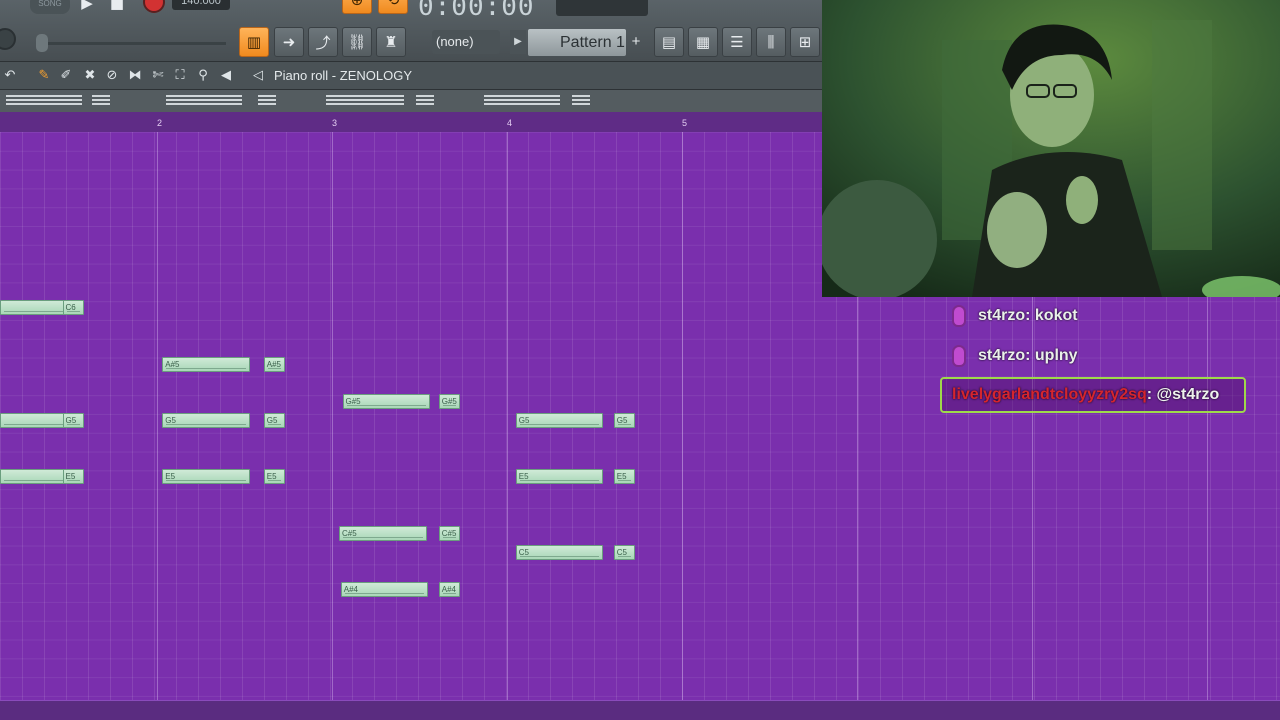  Describe the element at coordinates (1056, 355) in the screenshot. I see `chat-text: uplny` at that location.